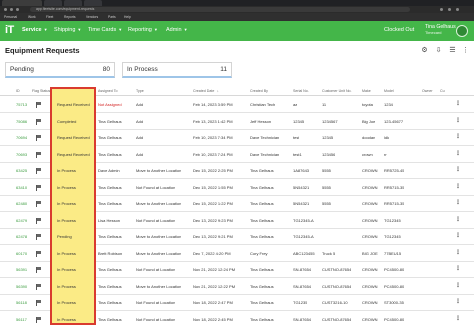 Image resolution: width=474 pixels, height=325 pixels. Describe the element at coordinates (112, 17) in the screenshot. I see `bookmark: Parts` at that location.